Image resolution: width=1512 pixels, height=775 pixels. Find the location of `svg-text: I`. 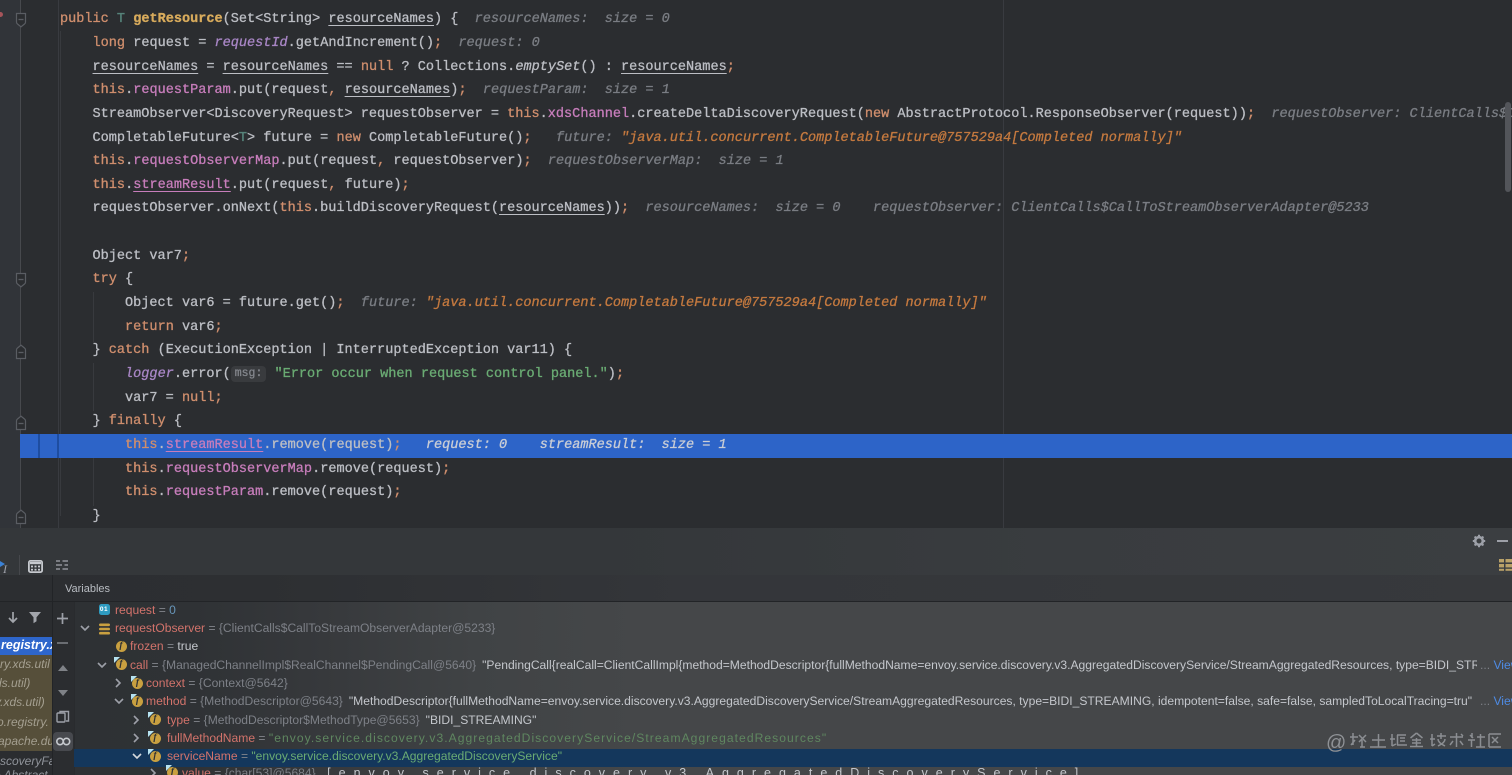

svg-text: I is located at coordinates (5, 568).